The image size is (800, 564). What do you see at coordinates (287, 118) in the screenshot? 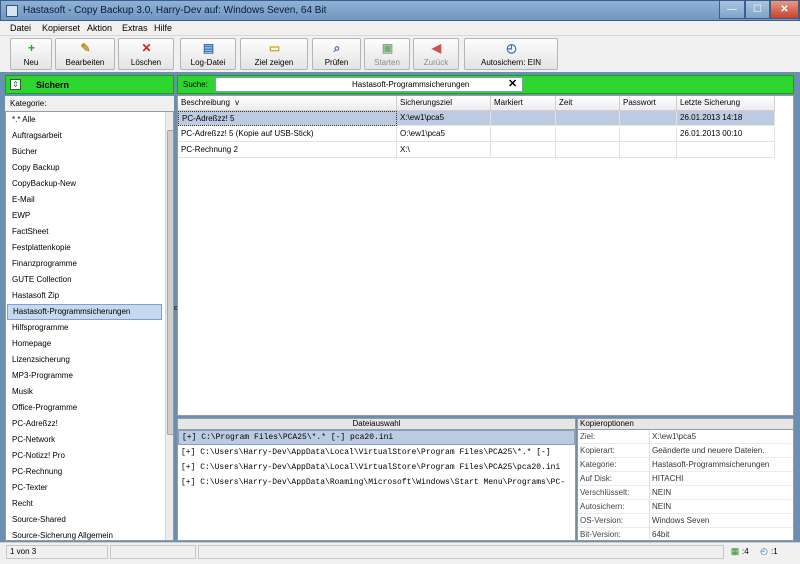
I see `cell-description: PC-Adreßzz! 5` at bounding box center [287, 118].